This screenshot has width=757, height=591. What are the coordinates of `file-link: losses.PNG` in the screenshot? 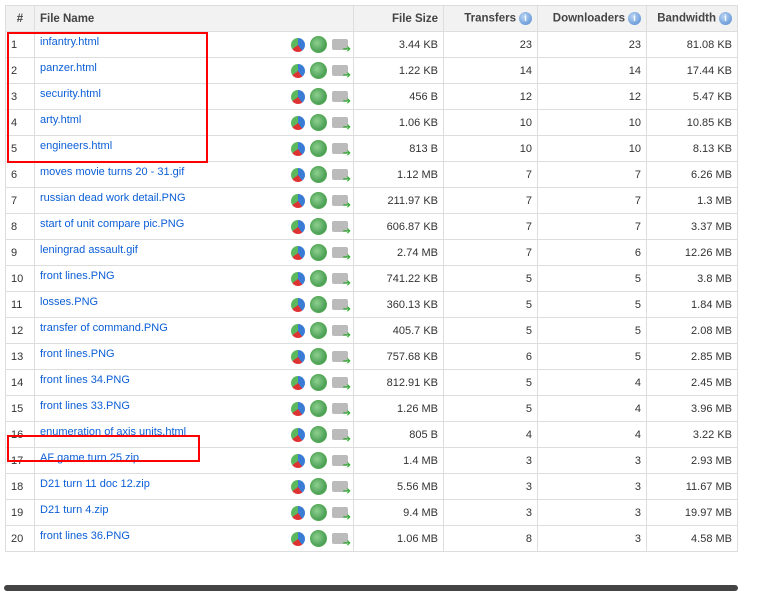 It's located at (69, 302).